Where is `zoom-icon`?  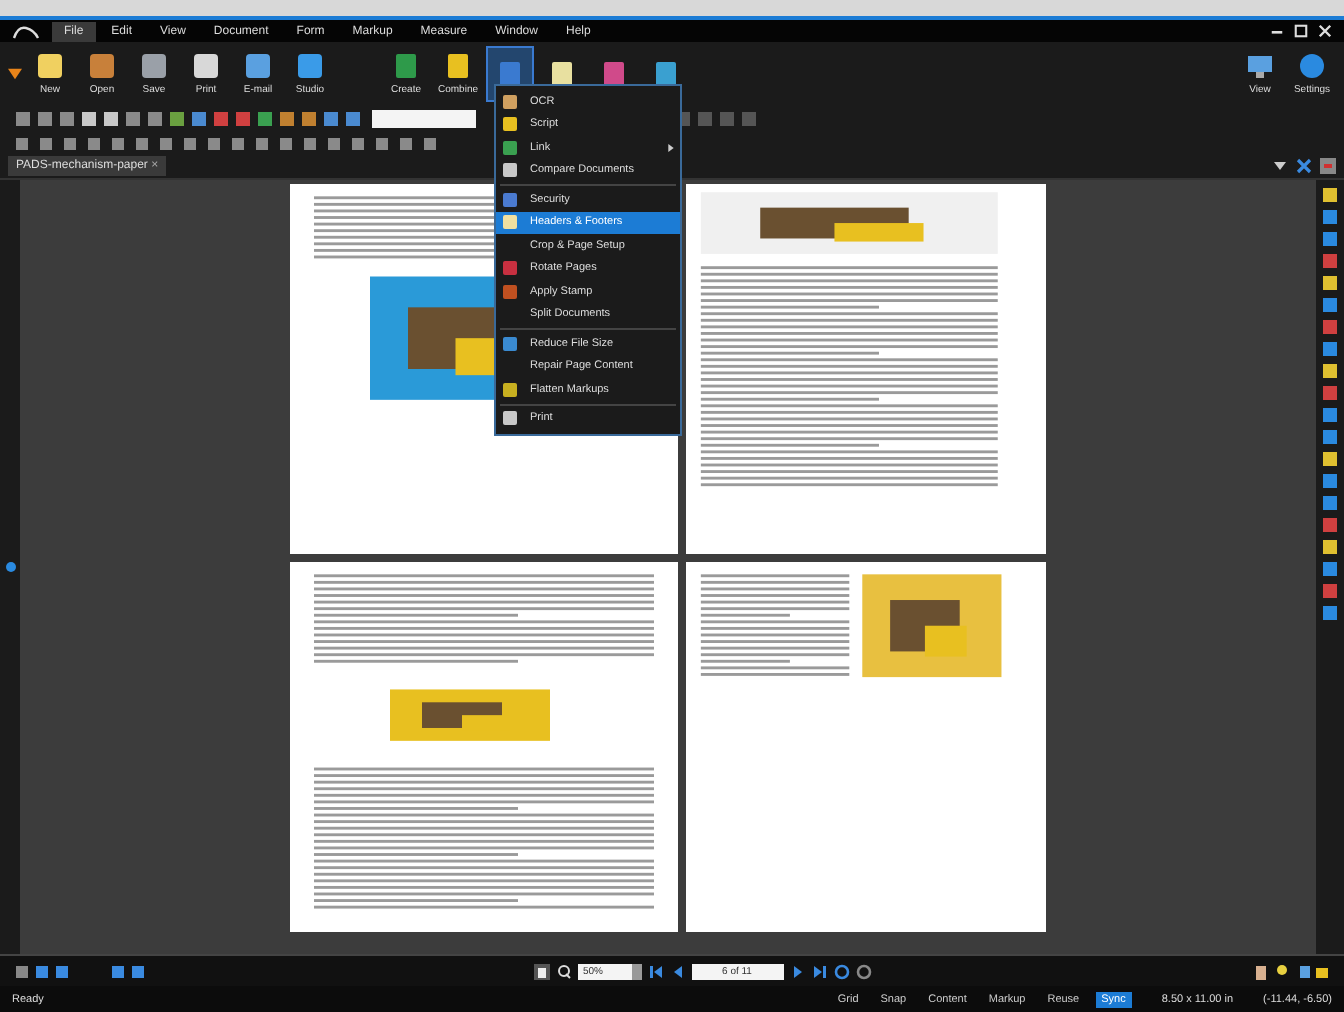 zoom-icon is located at coordinates (563, 971).